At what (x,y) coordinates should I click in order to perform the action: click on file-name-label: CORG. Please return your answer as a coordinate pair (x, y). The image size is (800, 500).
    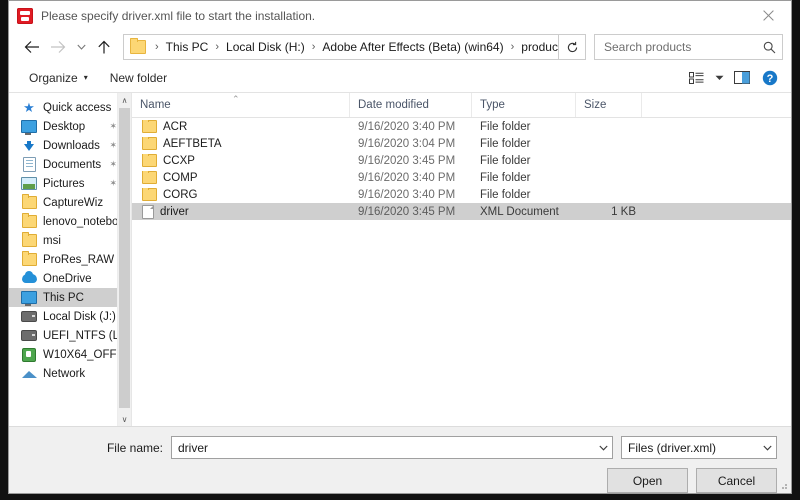
    Looking at the image, I should click on (180, 194).